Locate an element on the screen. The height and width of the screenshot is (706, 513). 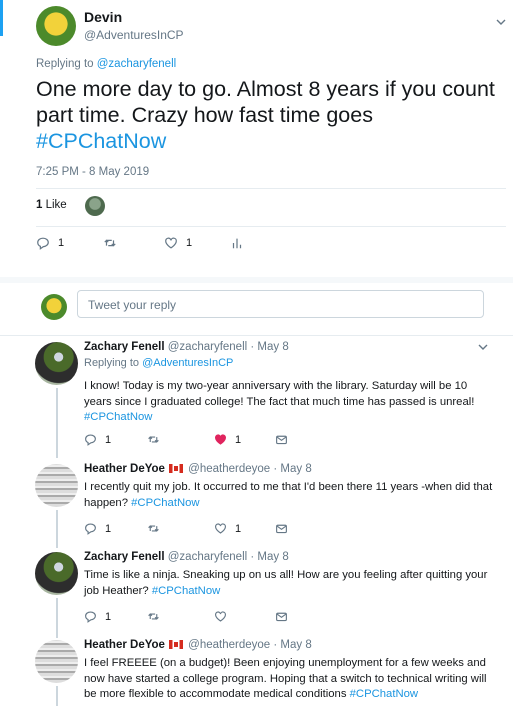
author-handle: @AdventuresInCP is located at coordinates (134, 35).